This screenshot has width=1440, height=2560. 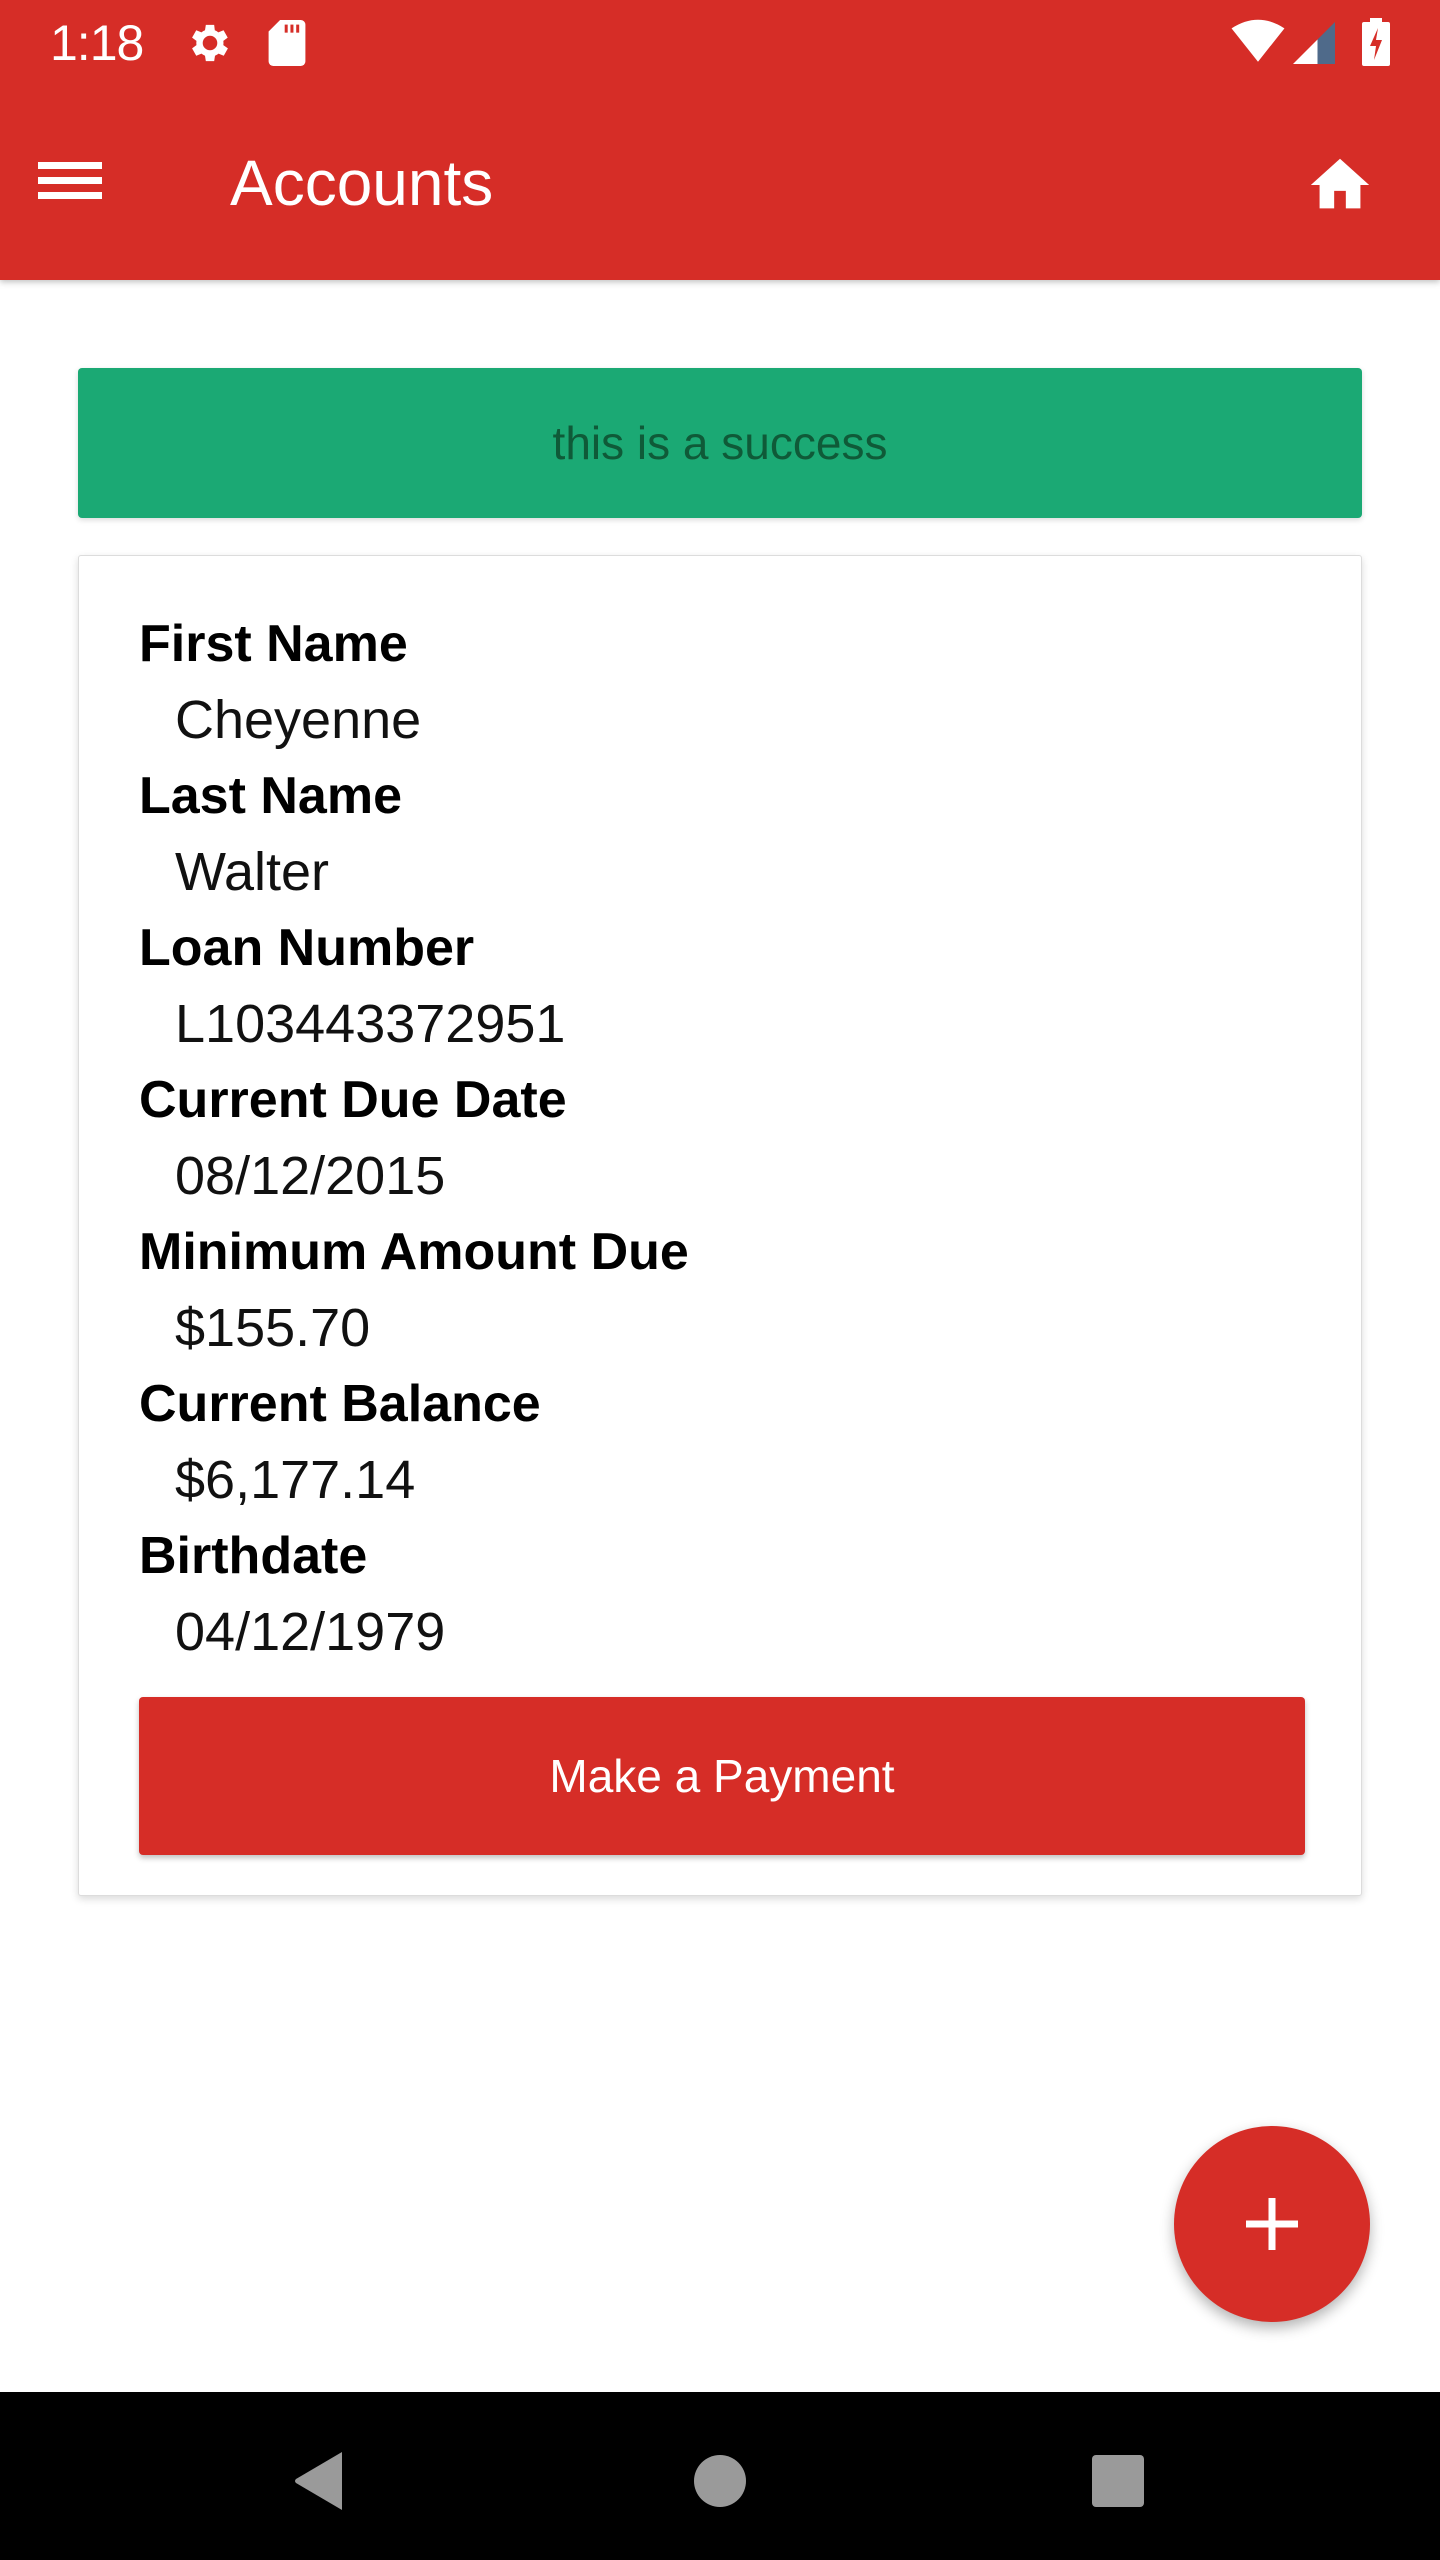 What do you see at coordinates (414, 986) in the screenshot?
I see `field-loan-number: Loan Number L103443372951` at bounding box center [414, 986].